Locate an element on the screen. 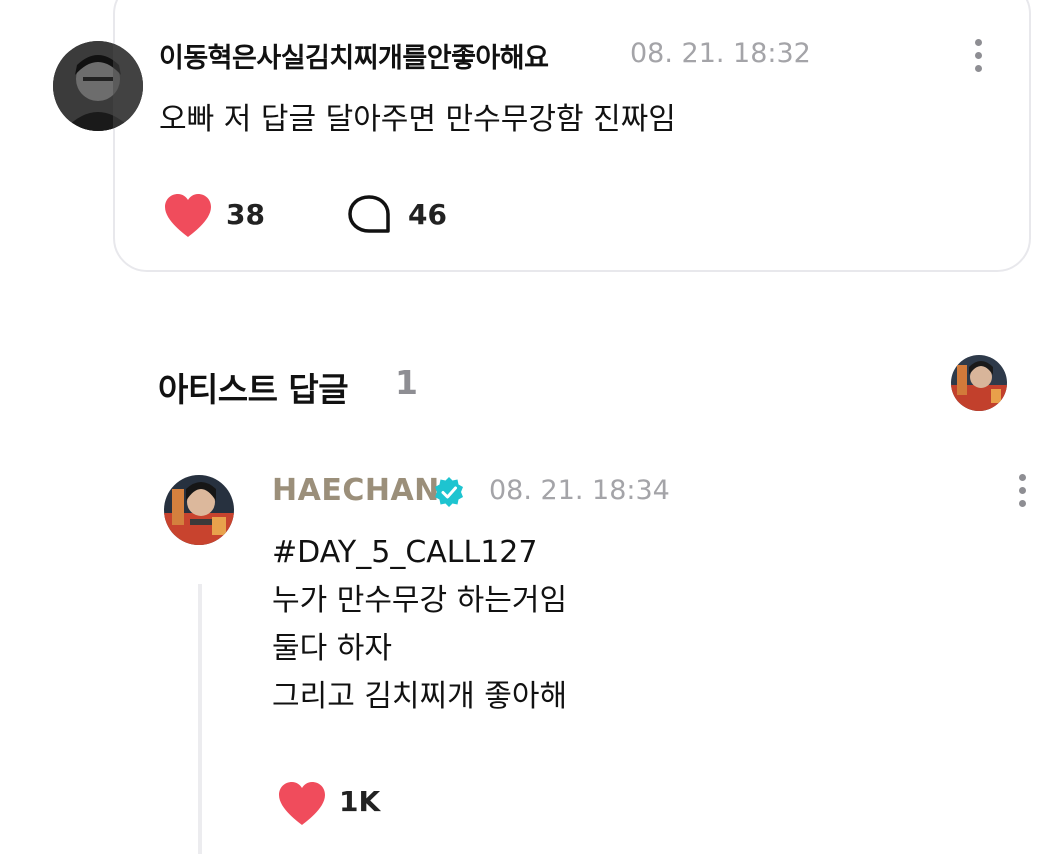  artist-timestamp: 08. 21. 18:34 is located at coordinates (579, 490).